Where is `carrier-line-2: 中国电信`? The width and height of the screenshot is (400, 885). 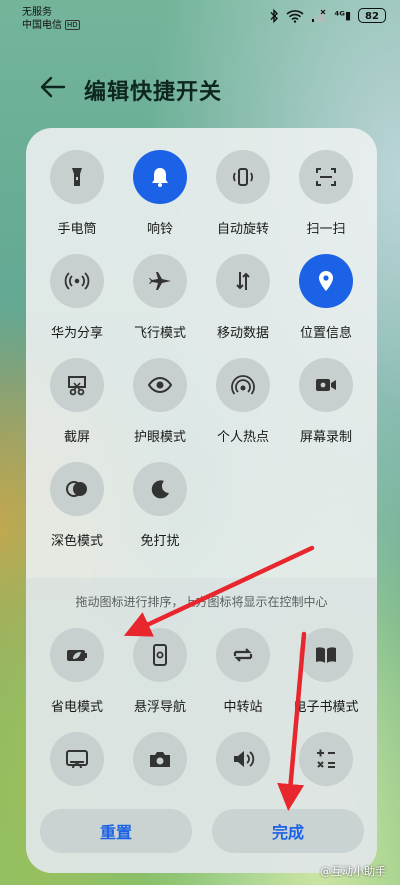
carrier-line-2: 中国电信 is located at coordinates (42, 25).